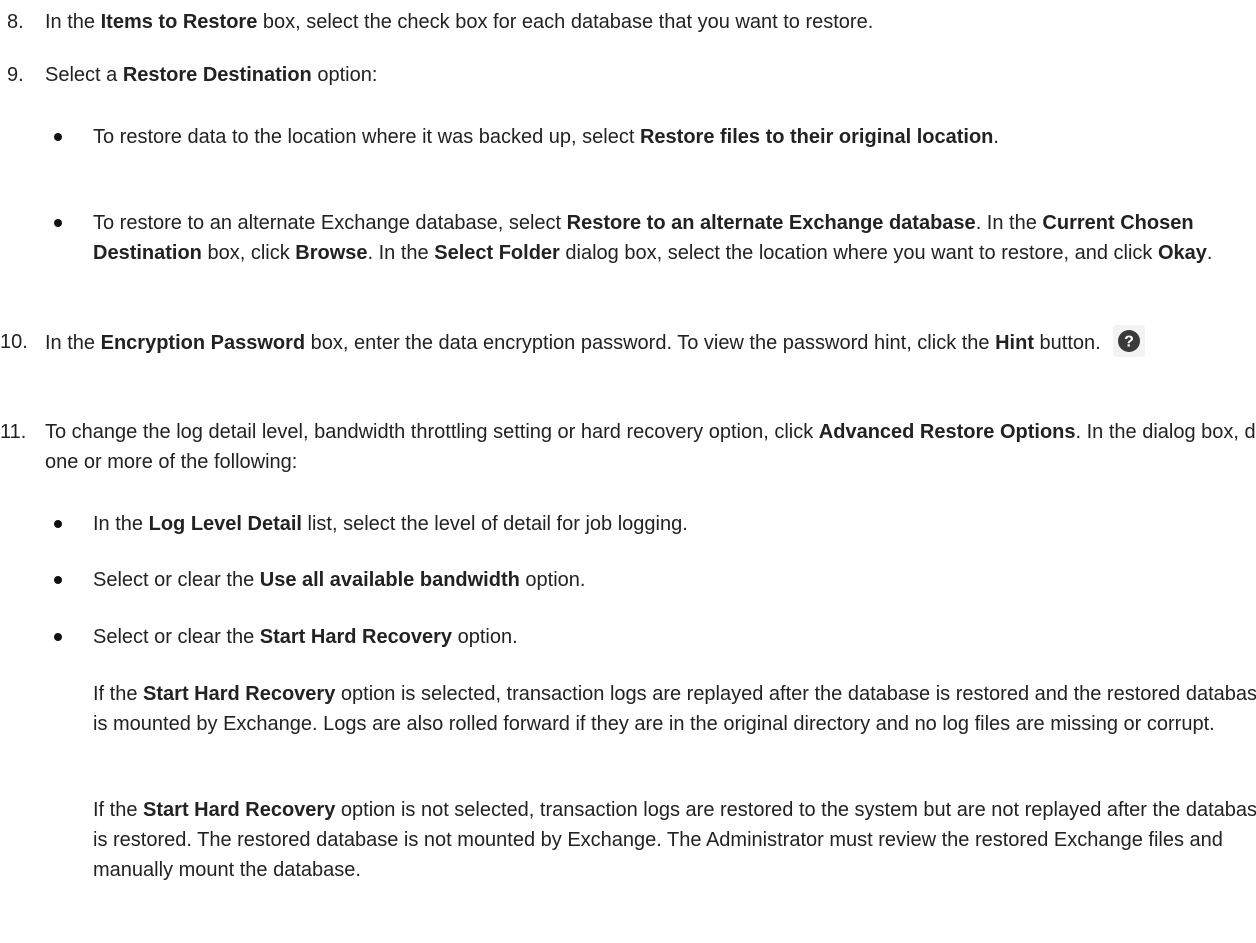 Image resolution: width=1256 pixels, height=943 pixels. What do you see at coordinates (628, 75) in the screenshot?
I see `step-9: 9. Select a Restore Destination option:` at bounding box center [628, 75].